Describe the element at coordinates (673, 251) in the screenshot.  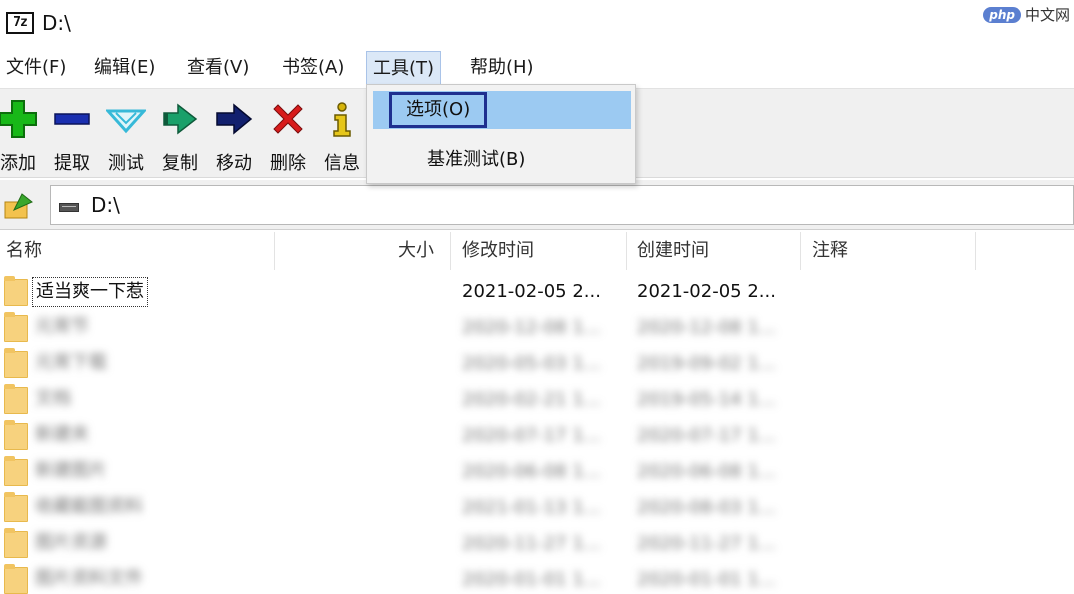
I see `column-created: 创建时间` at that location.